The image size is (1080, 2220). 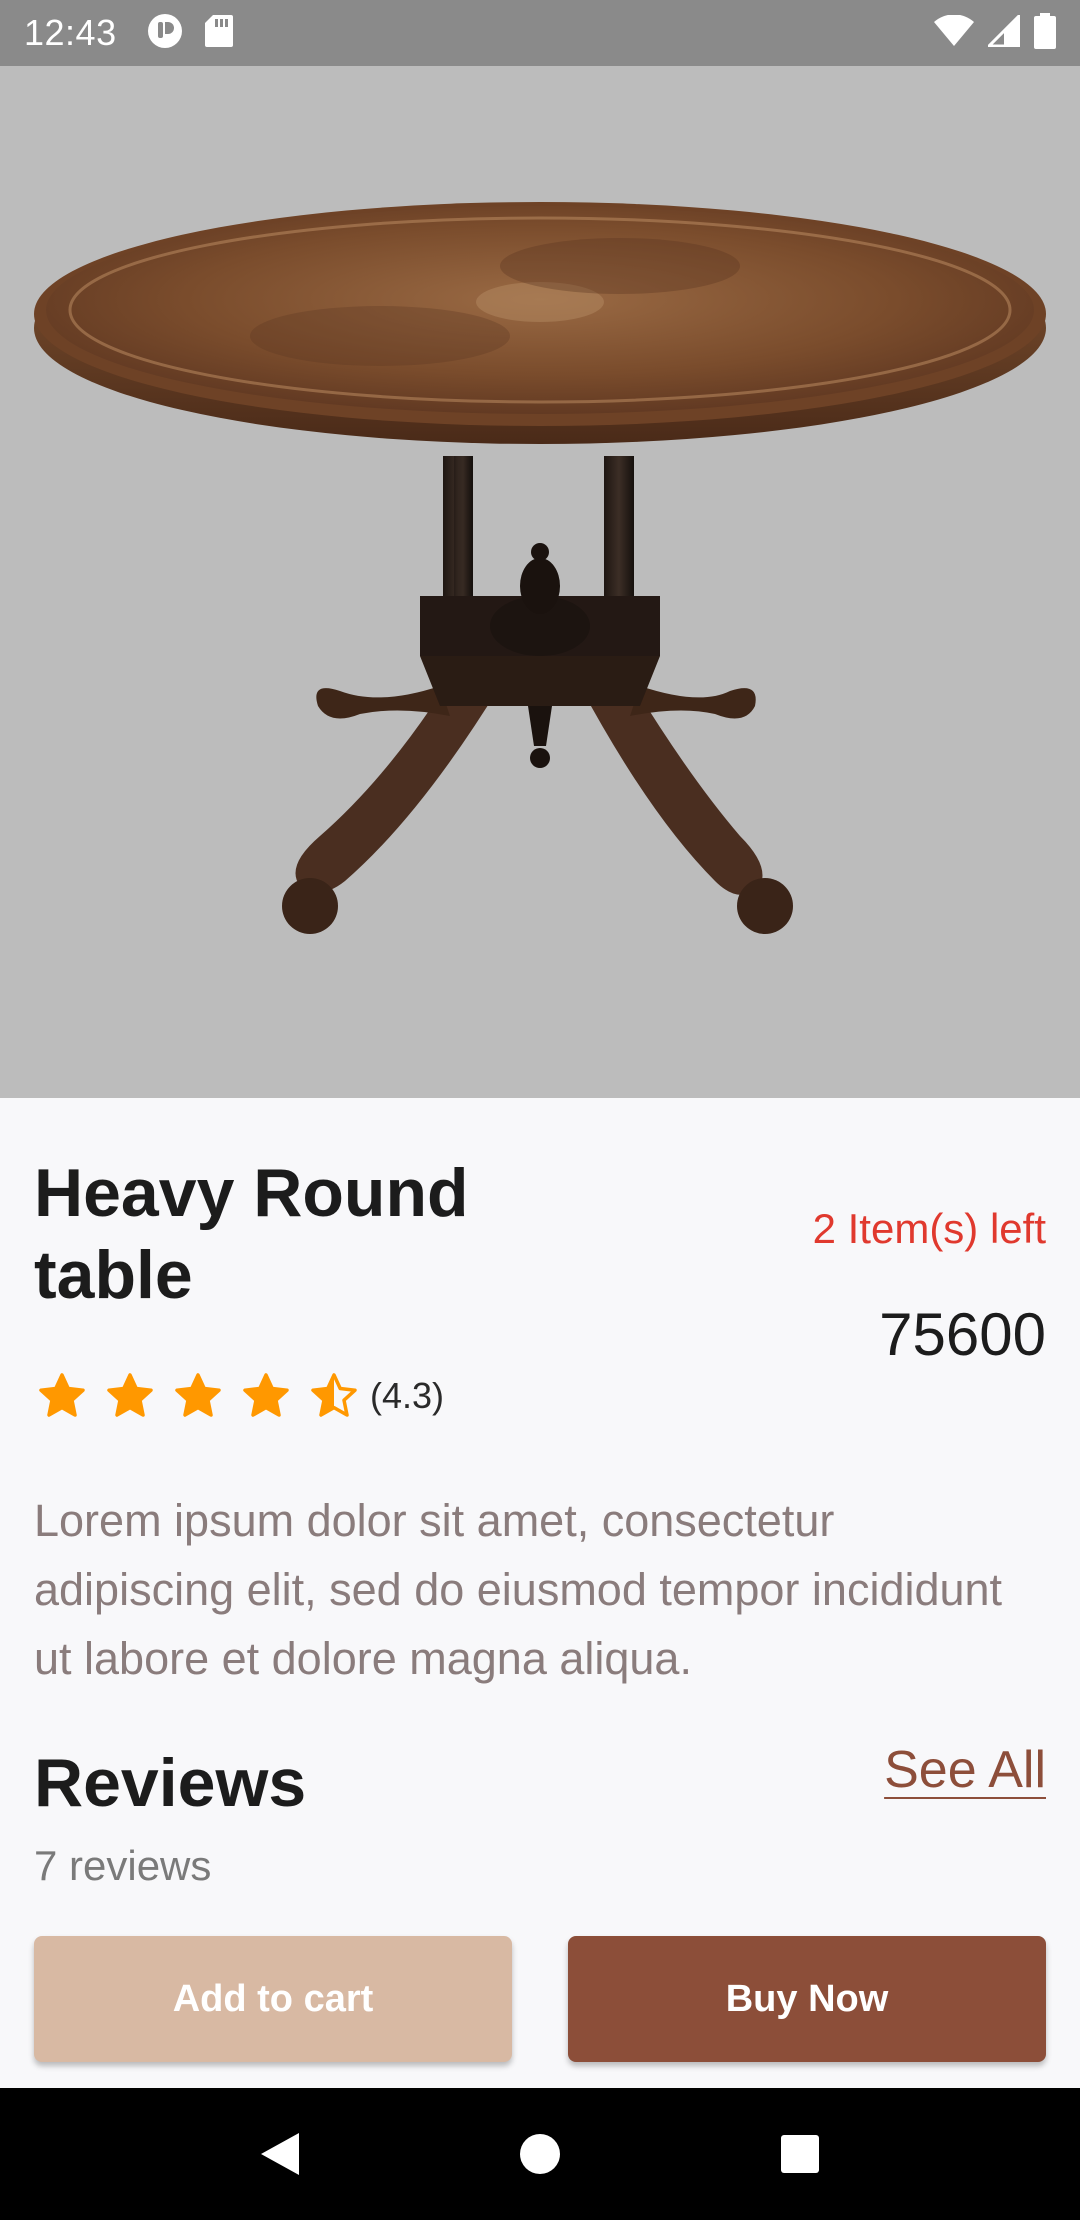 What do you see at coordinates (929, 1228) in the screenshot?
I see `stock-label: 2 Item(s) left` at bounding box center [929, 1228].